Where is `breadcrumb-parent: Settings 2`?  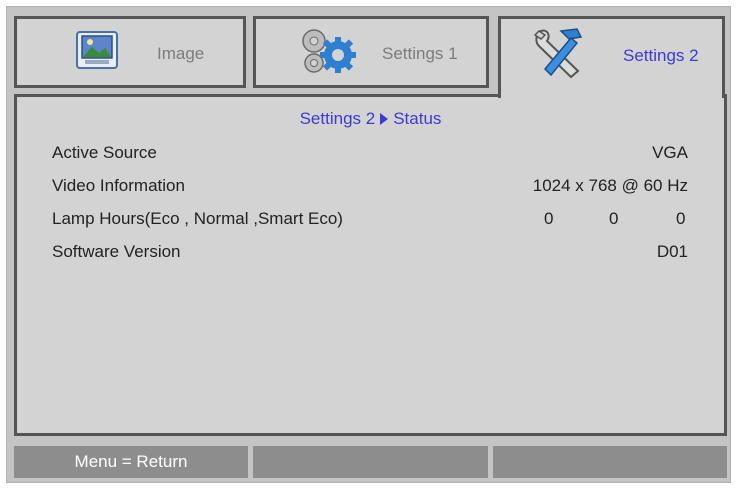
breadcrumb-parent: Settings 2 is located at coordinates (337, 118).